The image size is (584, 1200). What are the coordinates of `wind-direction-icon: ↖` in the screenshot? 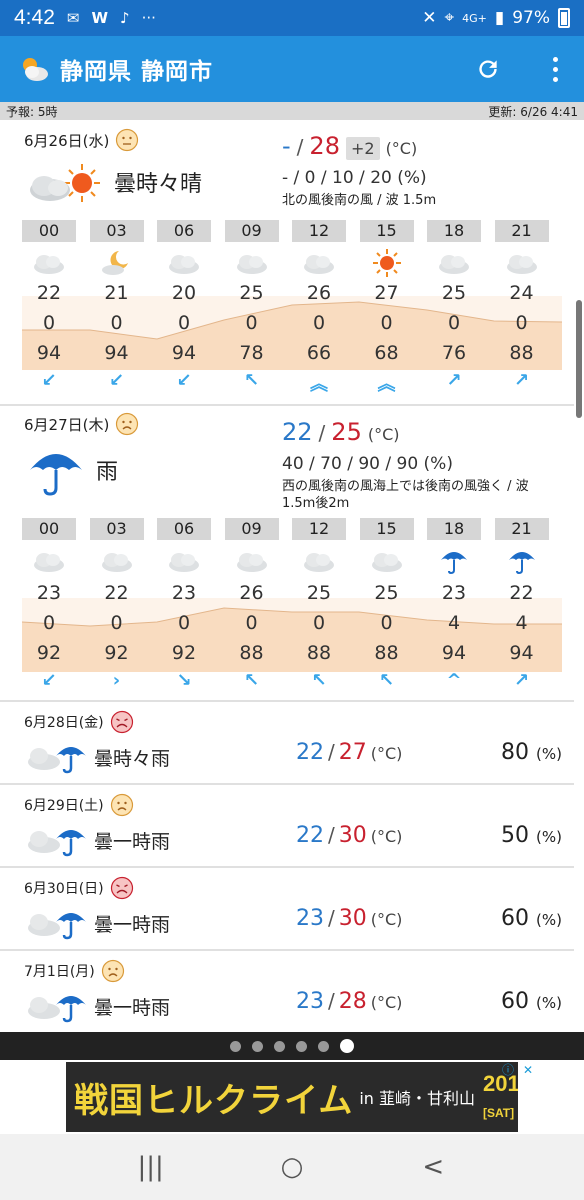 It's located at (386, 680).